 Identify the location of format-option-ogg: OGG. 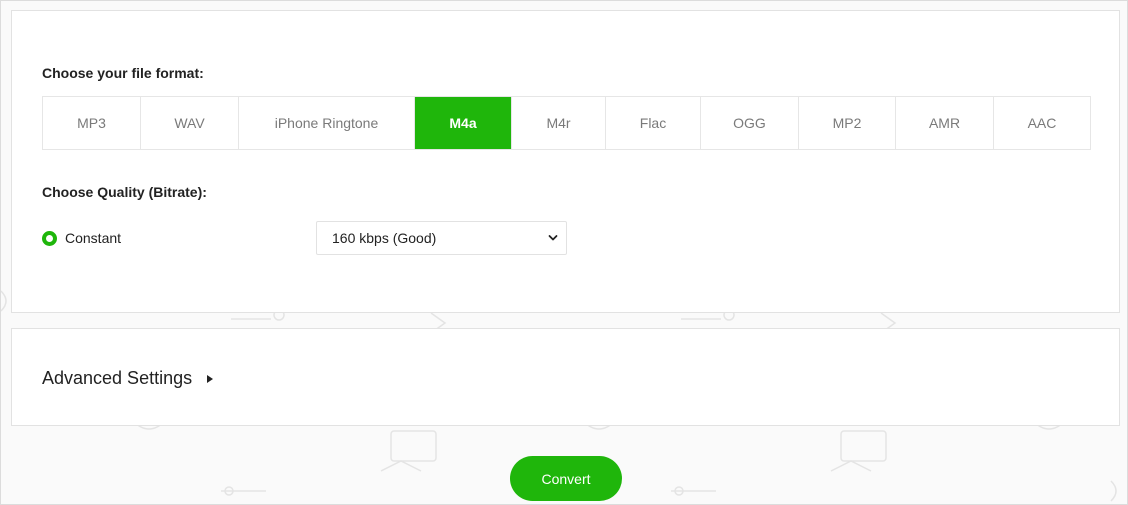
(750, 123).